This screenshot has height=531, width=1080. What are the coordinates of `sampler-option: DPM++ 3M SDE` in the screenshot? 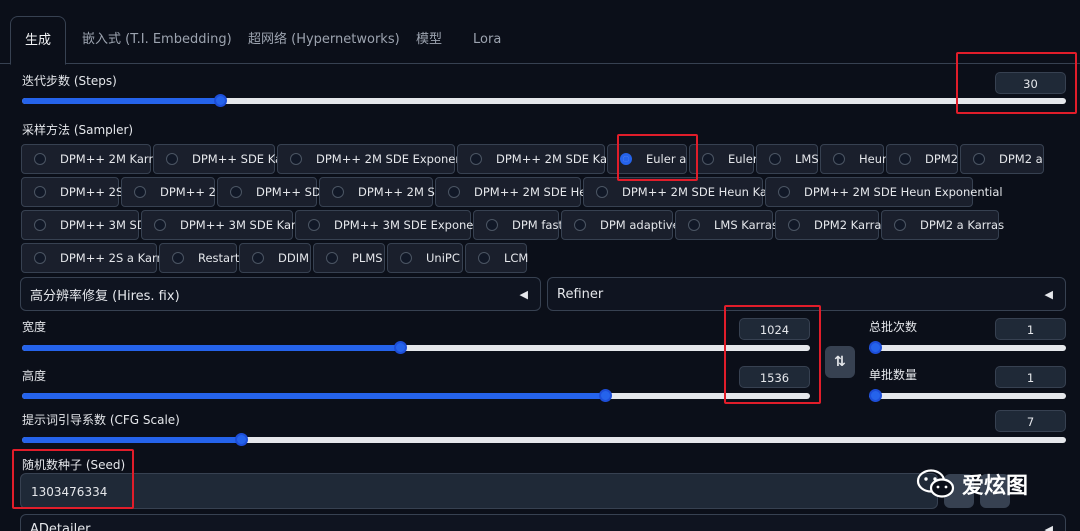 It's located at (87, 225).